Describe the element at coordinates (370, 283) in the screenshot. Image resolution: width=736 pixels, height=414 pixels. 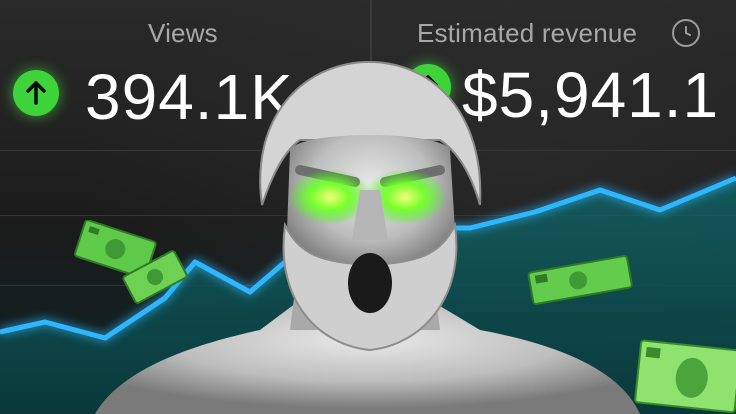
I see `statue-mouth` at that location.